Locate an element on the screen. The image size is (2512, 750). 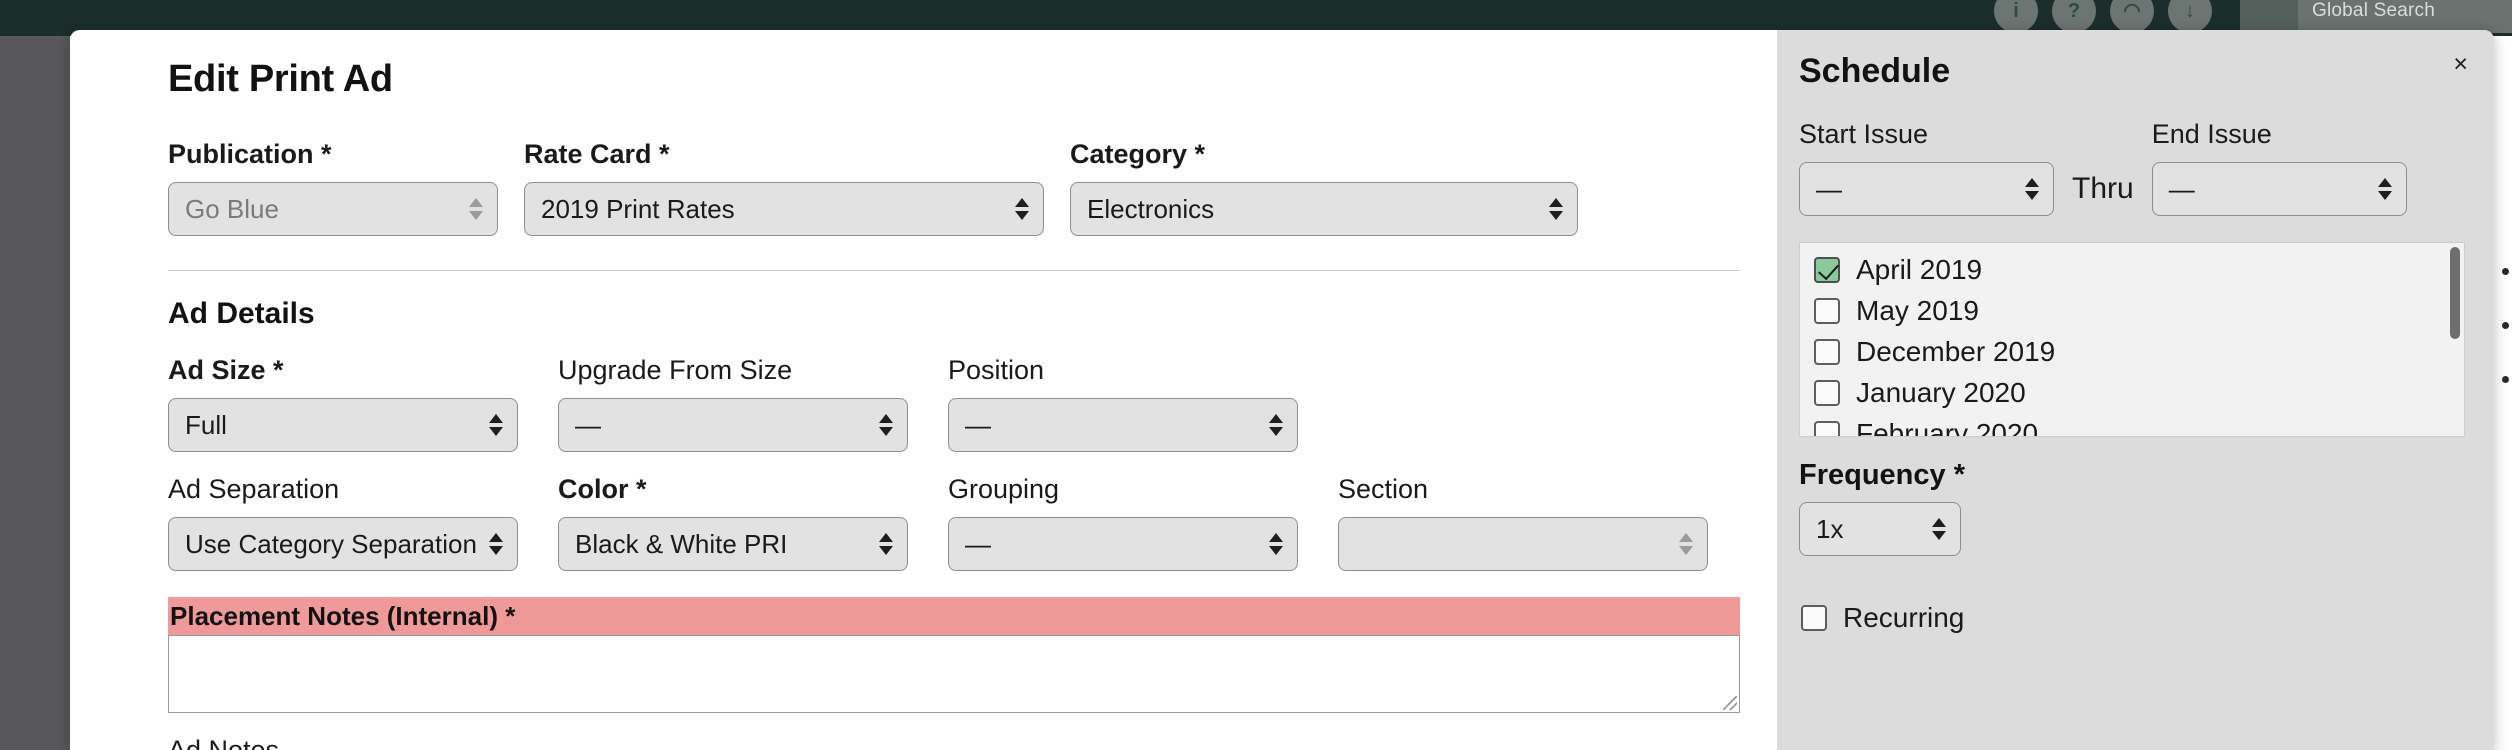
notification-icon: ↓ is located at coordinates (2190, 16).